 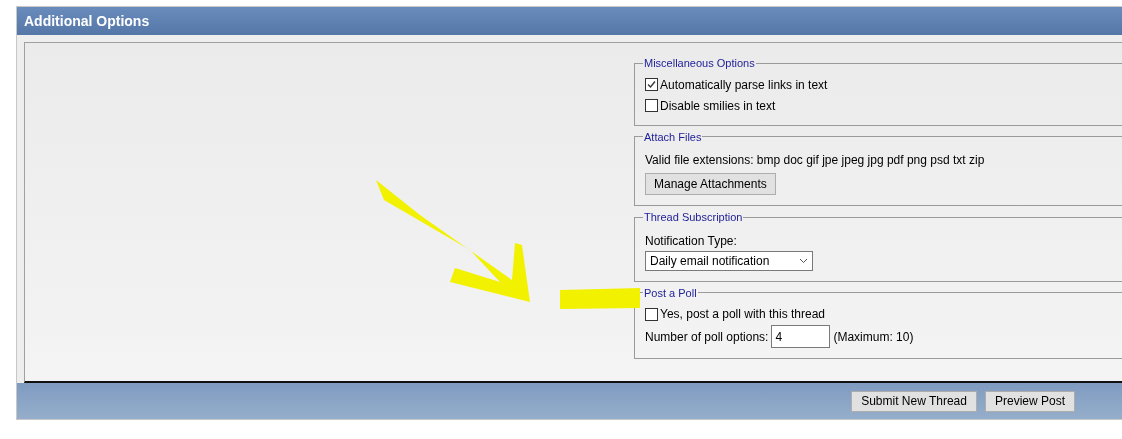 What do you see at coordinates (718, 106) in the screenshot?
I see `checkbox-label: Disable smilies in text` at bounding box center [718, 106].